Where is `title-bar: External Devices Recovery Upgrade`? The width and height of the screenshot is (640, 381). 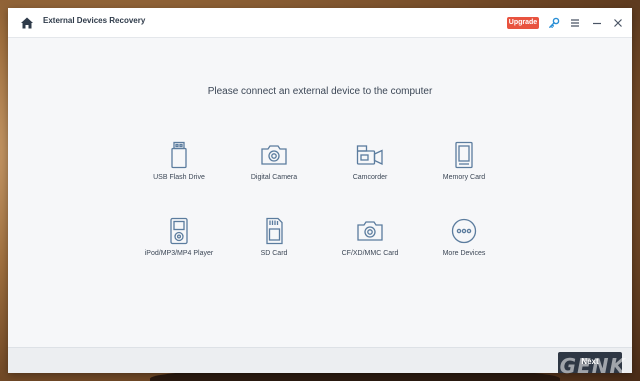 title-bar: External Devices Recovery Upgrade is located at coordinates (320, 23).